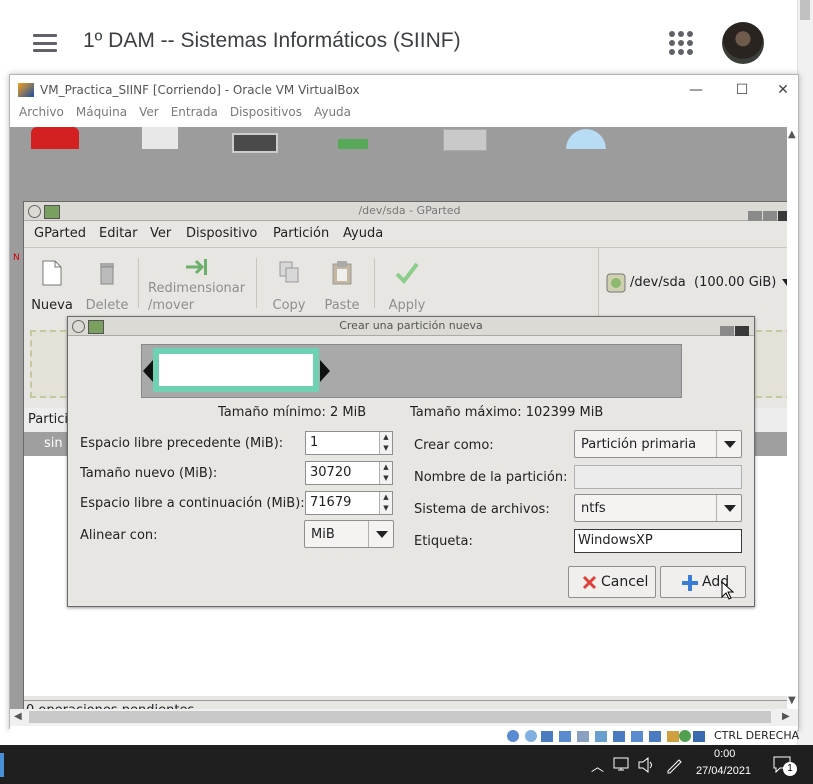 The height and width of the screenshot is (784, 813). I want to click on desktop-monitor-icon, so click(255, 143).